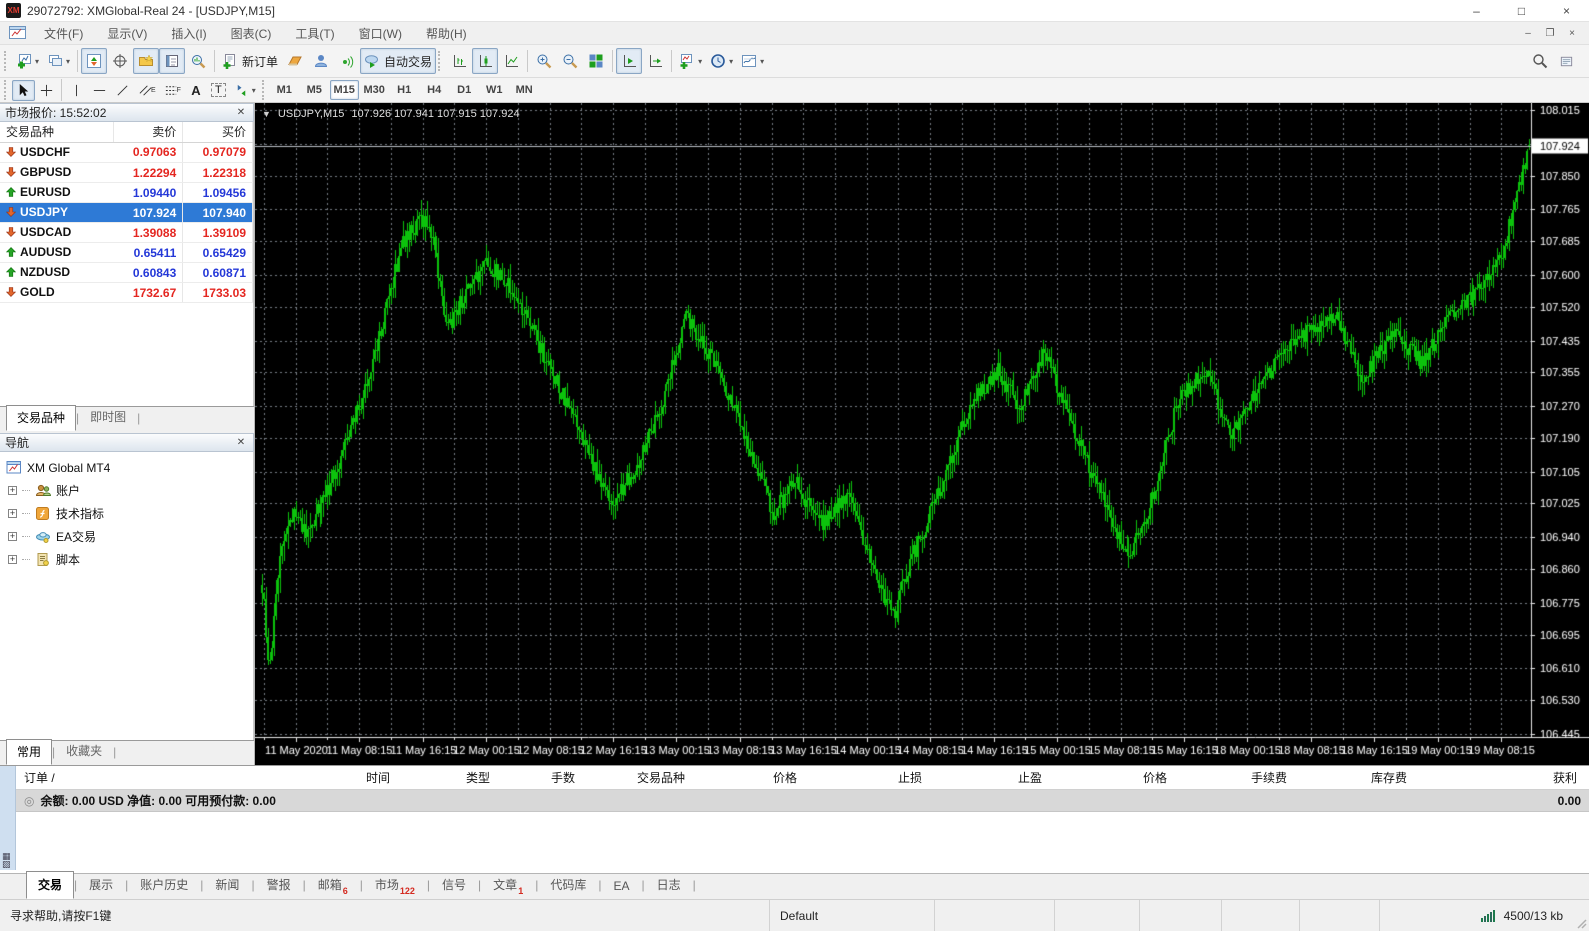 The width and height of the screenshot is (1589, 931). What do you see at coordinates (101, 885) in the screenshot?
I see `terminal-tab-2: 展示` at bounding box center [101, 885].